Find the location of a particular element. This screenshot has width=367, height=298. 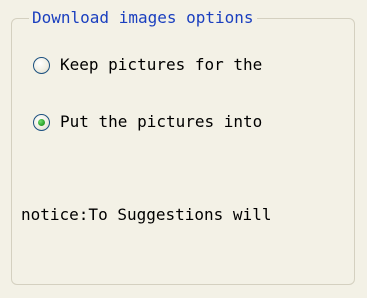

radio-button-selected is located at coordinates (41, 122).